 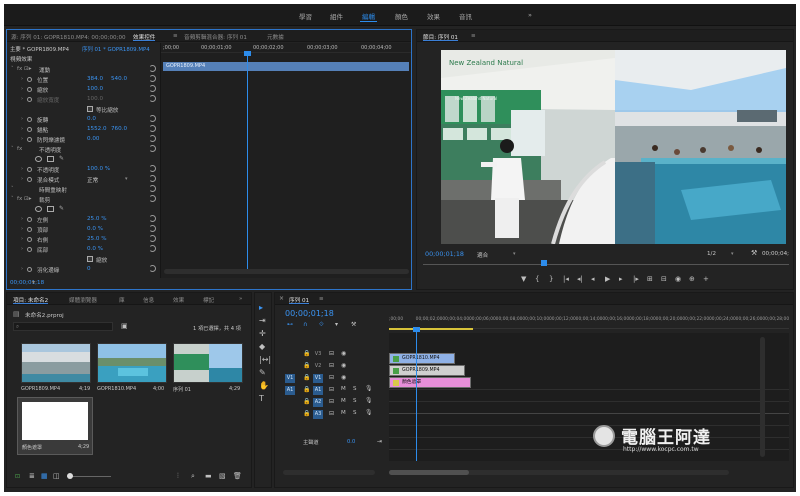 What do you see at coordinates (593, 279) in the screenshot?
I see `play-back-icon: ◂` at bounding box center [593, 279].